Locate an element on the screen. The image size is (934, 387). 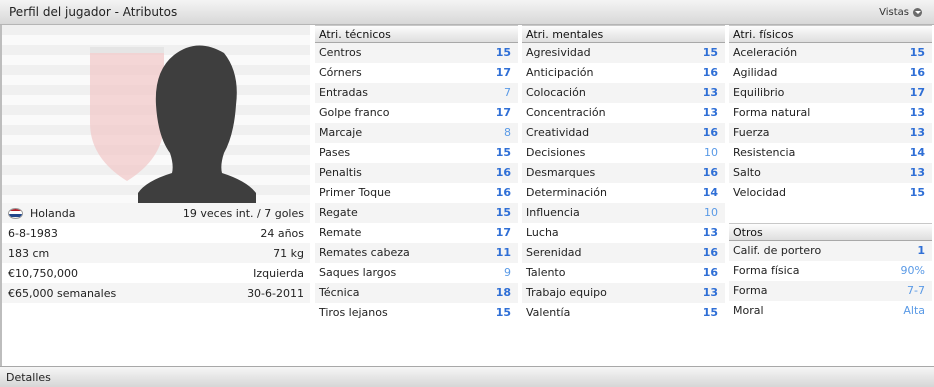
attribute-label: Influencia is located at coordinates (553, 212).